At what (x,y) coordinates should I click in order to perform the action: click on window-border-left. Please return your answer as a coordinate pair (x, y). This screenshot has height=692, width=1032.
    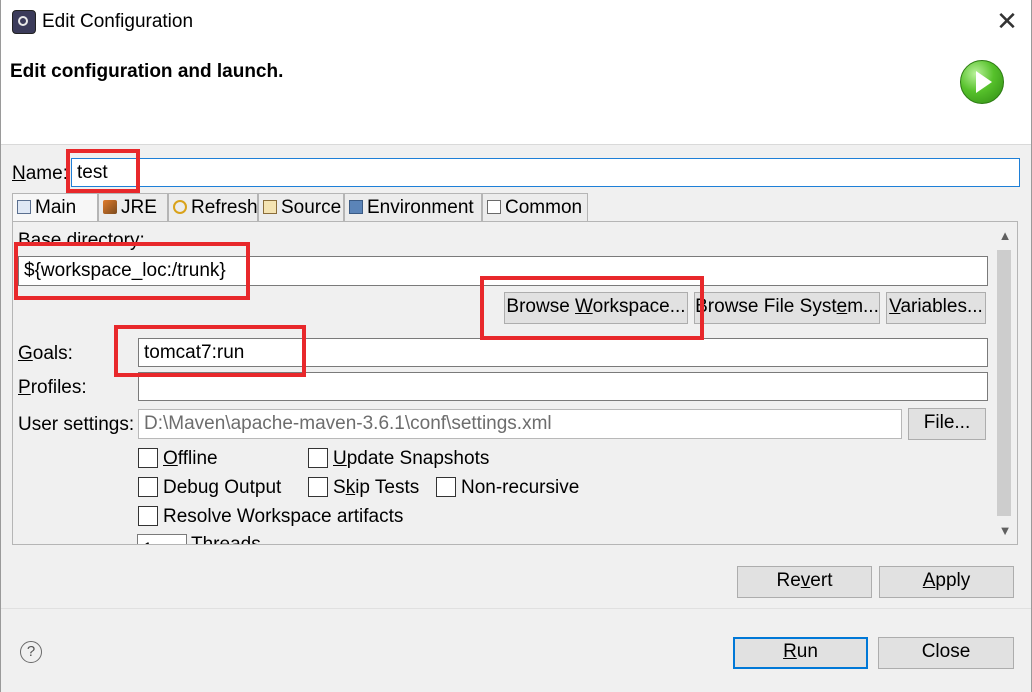
    Looking at the image, I should click on (0, 346).